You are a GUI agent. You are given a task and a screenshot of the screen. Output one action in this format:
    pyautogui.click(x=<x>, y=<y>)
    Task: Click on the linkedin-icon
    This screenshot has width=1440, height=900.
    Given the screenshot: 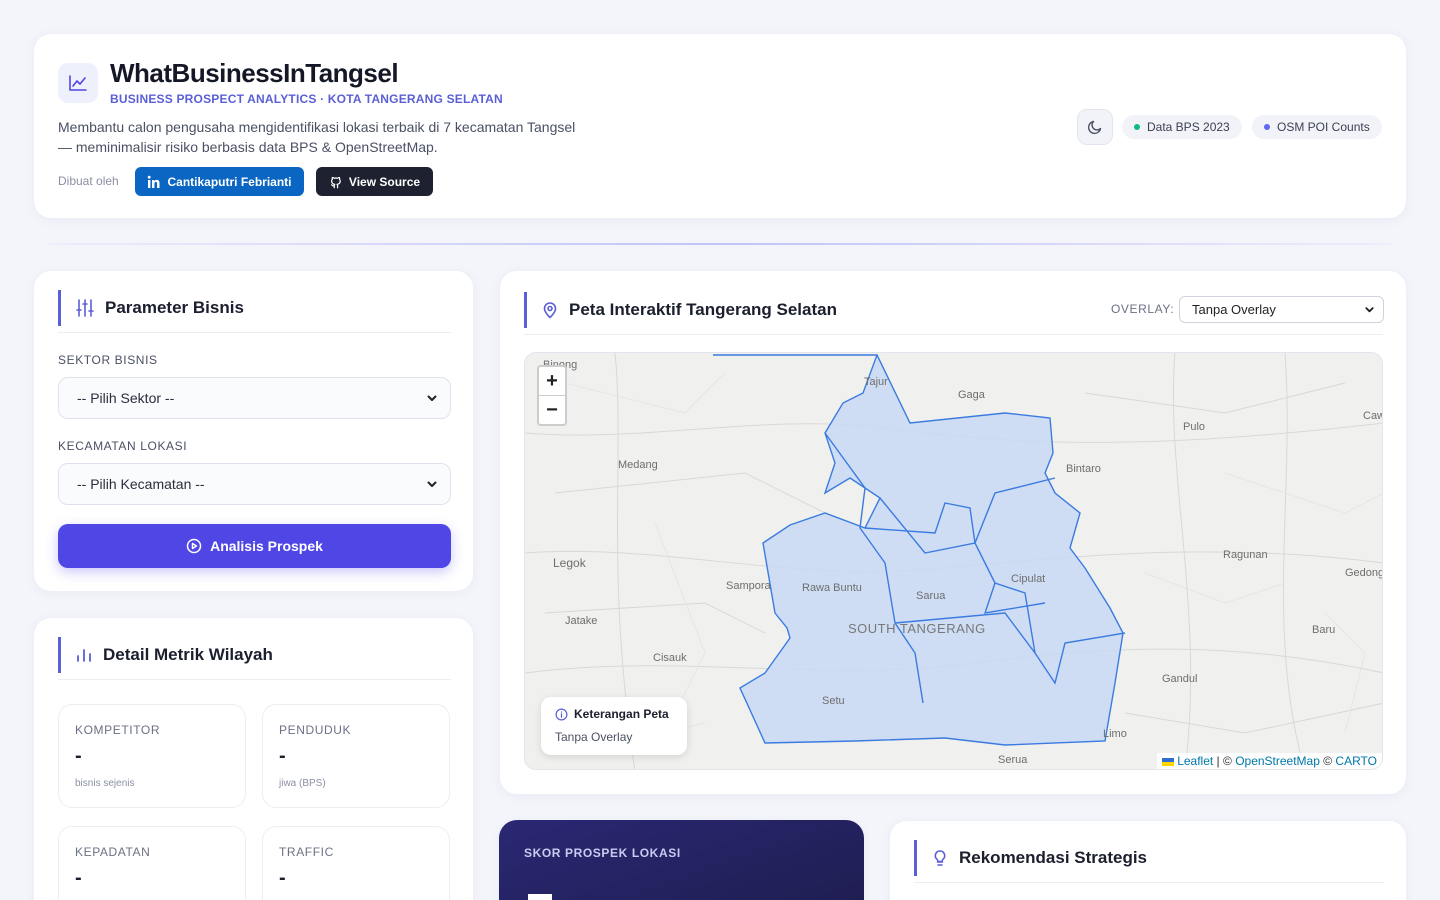 What is the action you would take?
    pyautogui.click(x=154, y=181)
    